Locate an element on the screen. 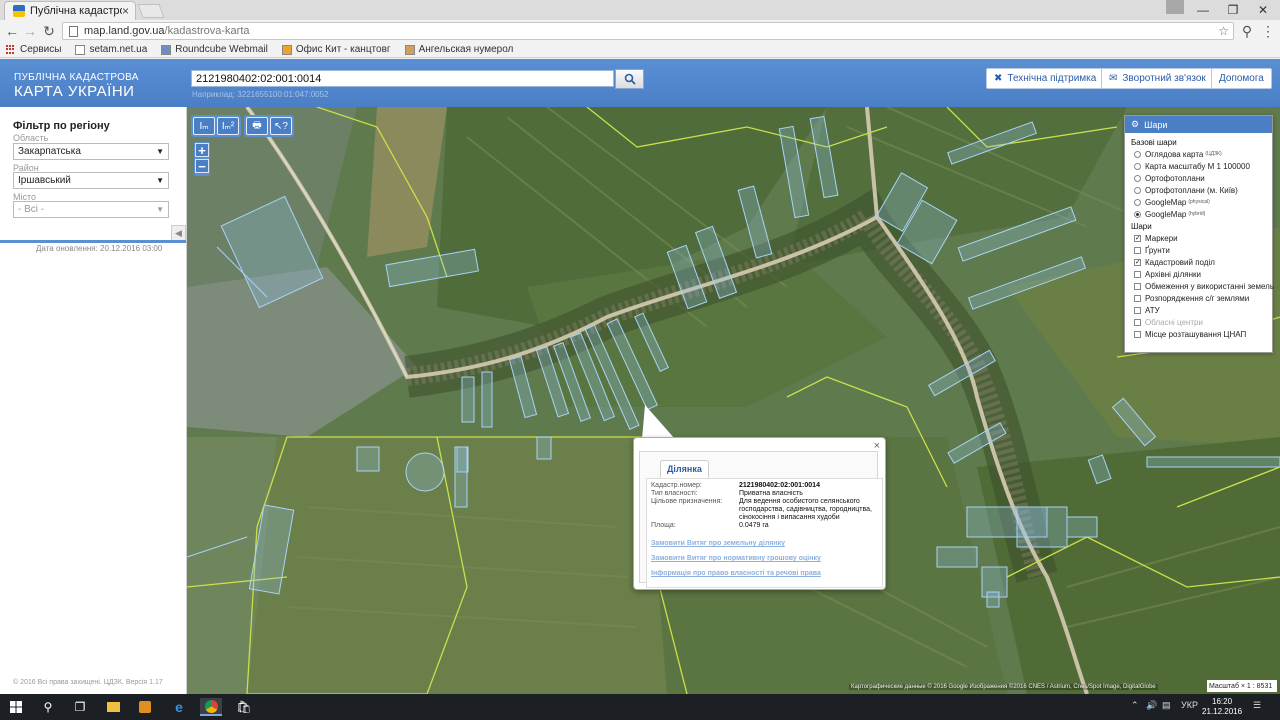 The image size is (1280, 720). base-layer-option: Ортофотоплани (м. Київ) is located at coordinates (1198, 190).